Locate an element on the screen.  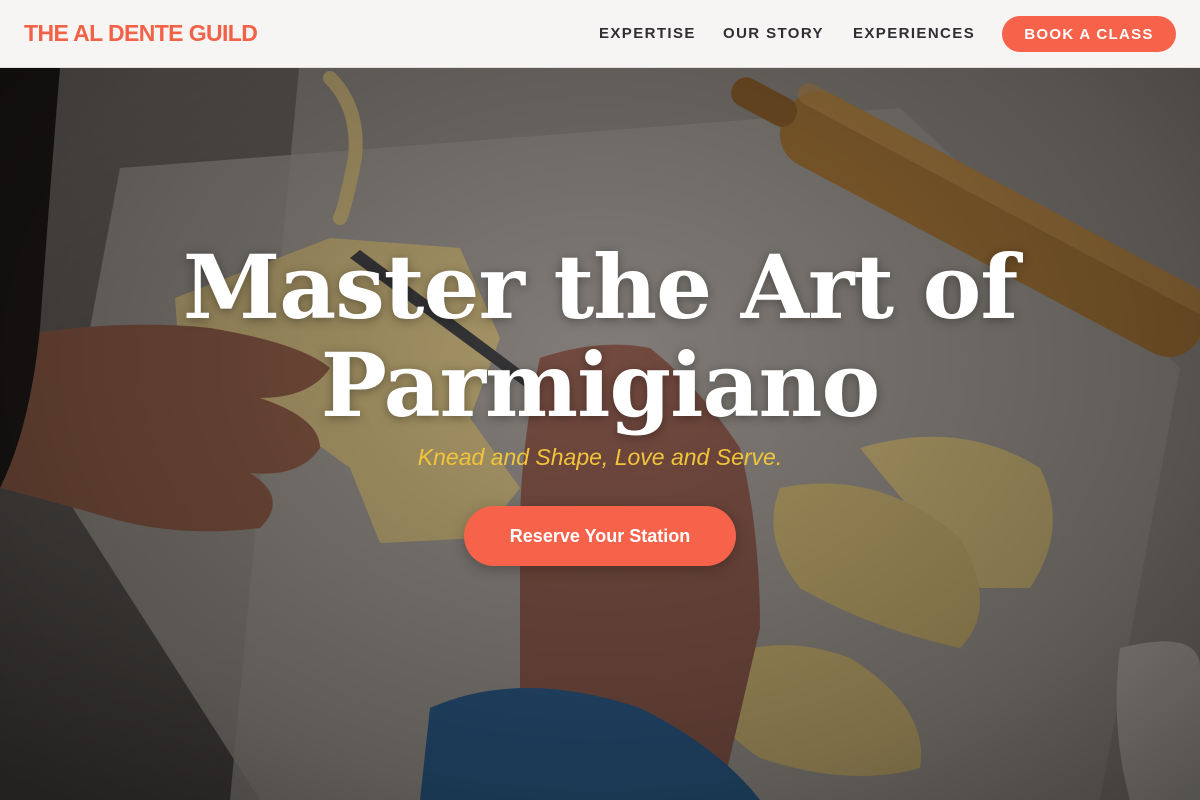
hero-subtitle: Knead and Shape, Love and Serve. is located at coordinates (600, 457).